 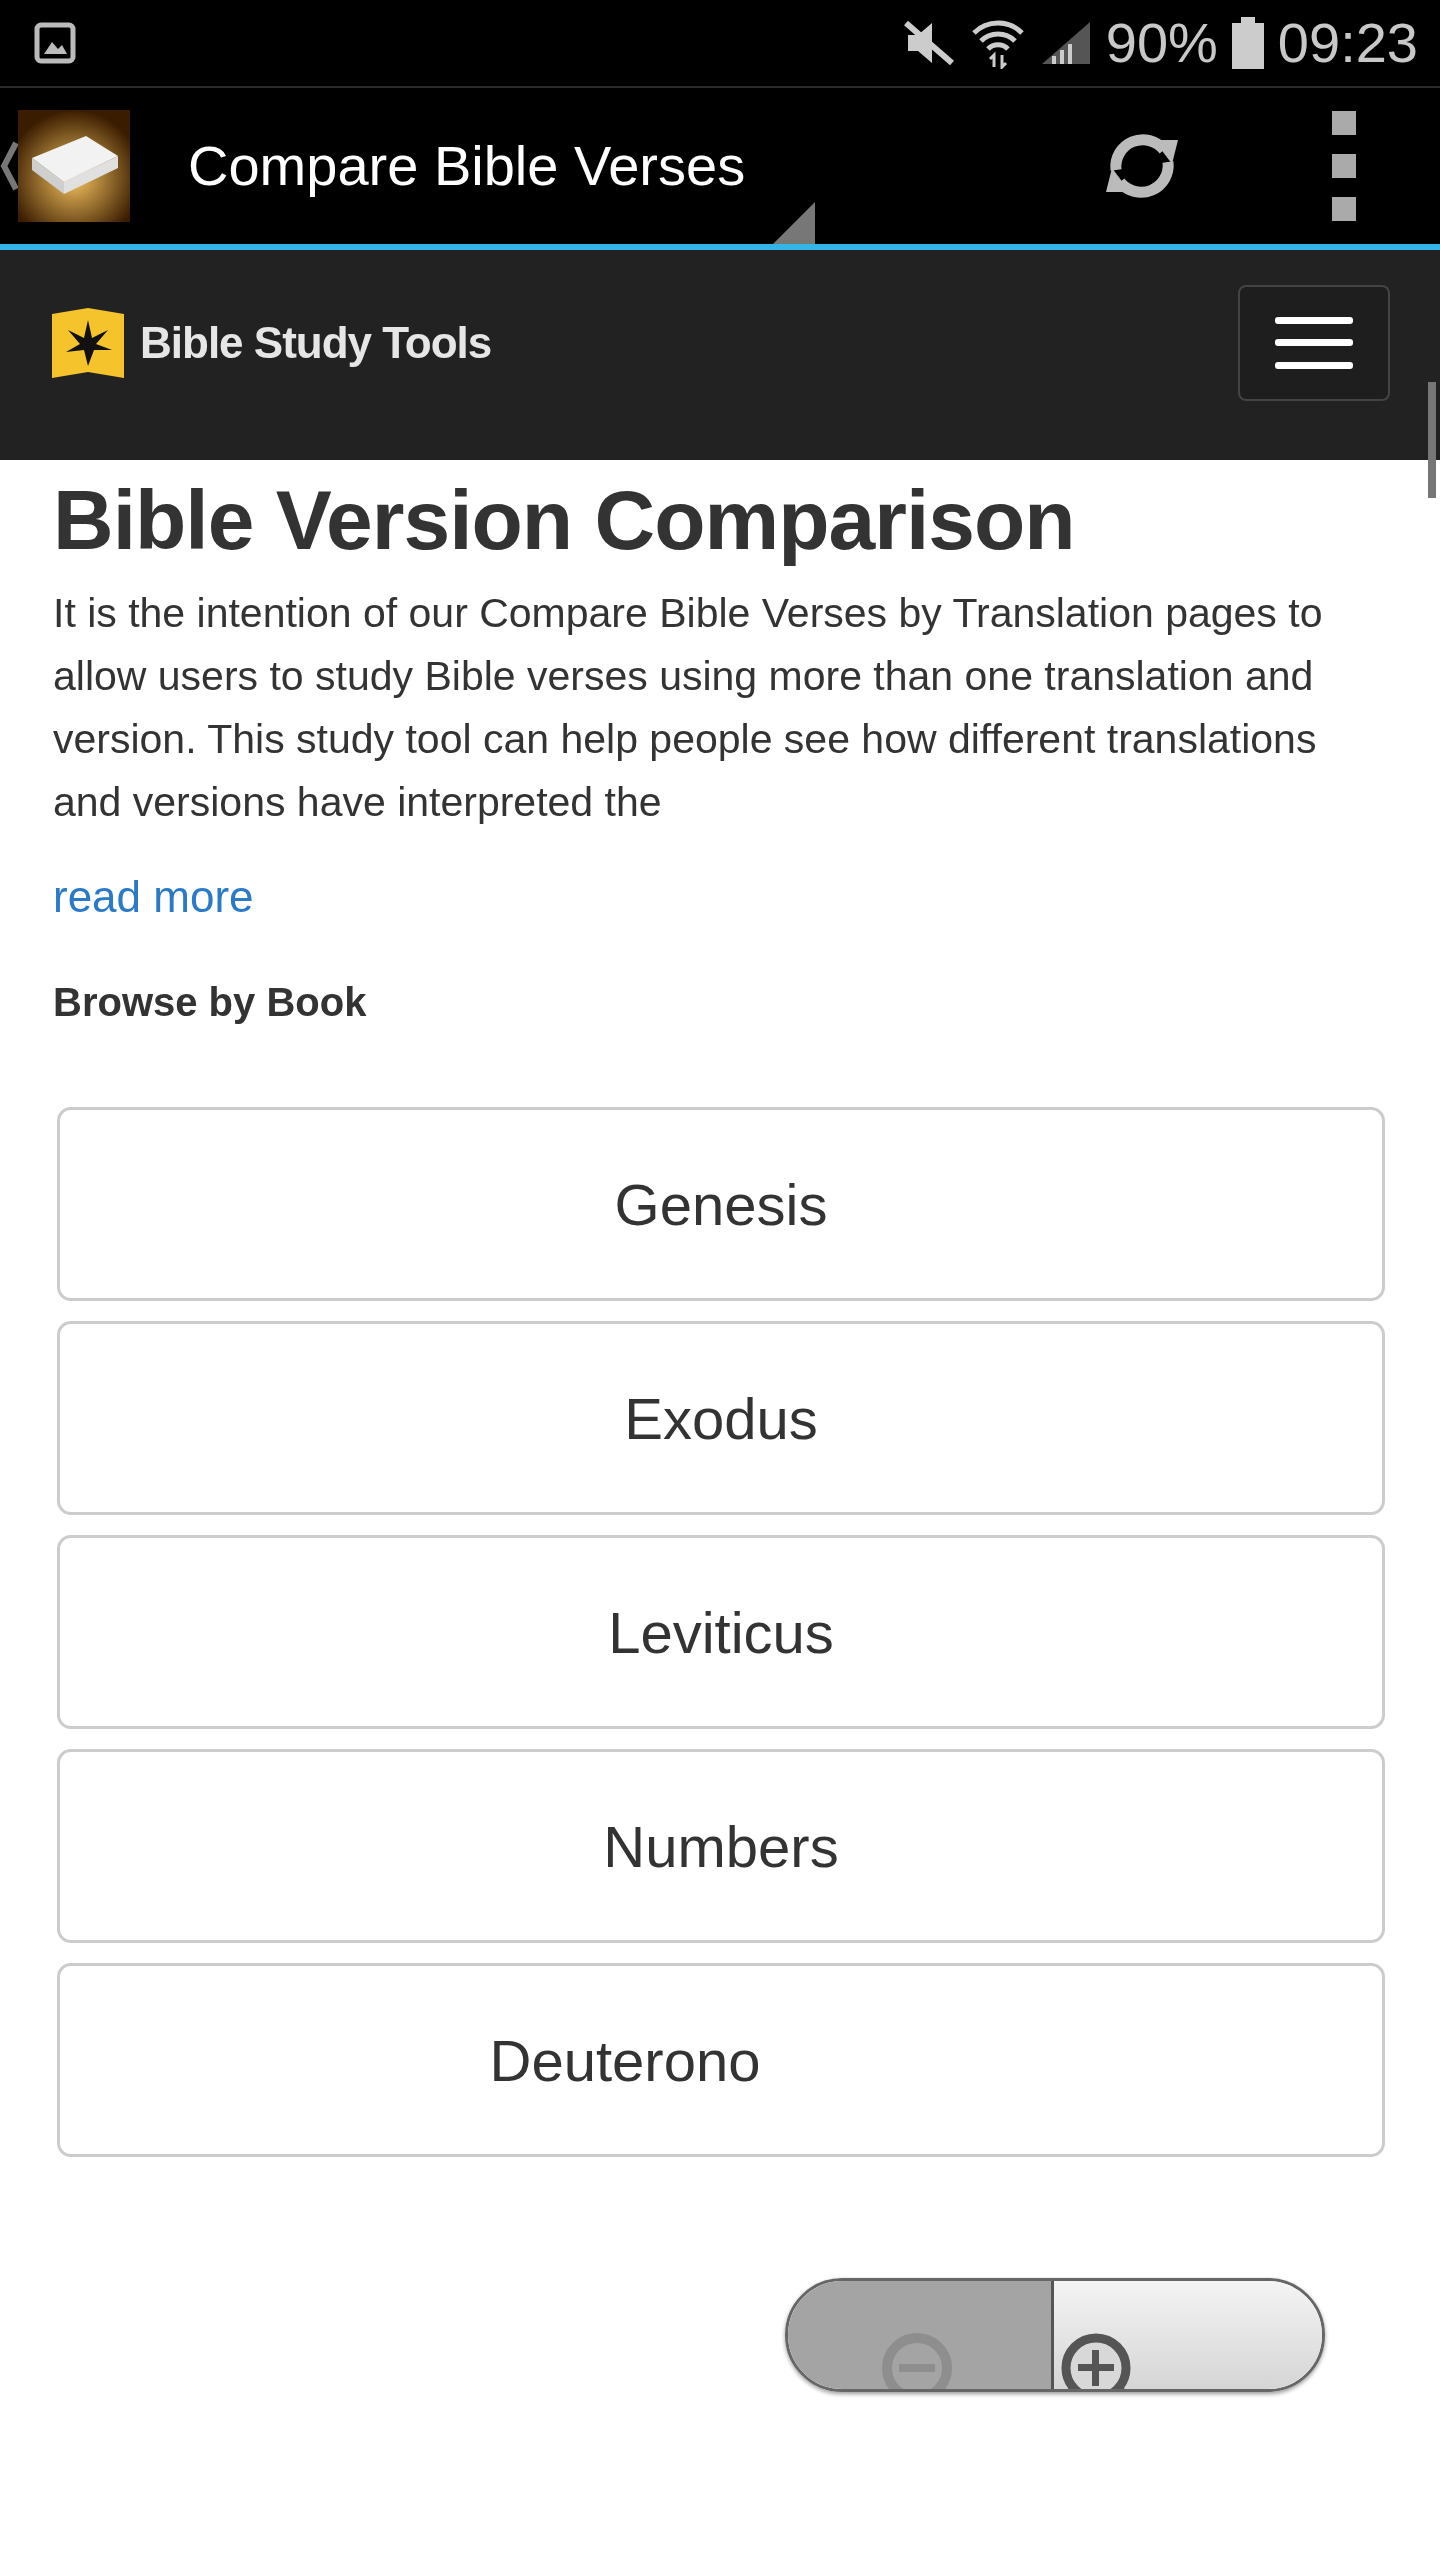 What do you see at coordinates (794, 223) in the screenshot?
I see `dropdown-triangle-icon` at bounding box center [794, 223].